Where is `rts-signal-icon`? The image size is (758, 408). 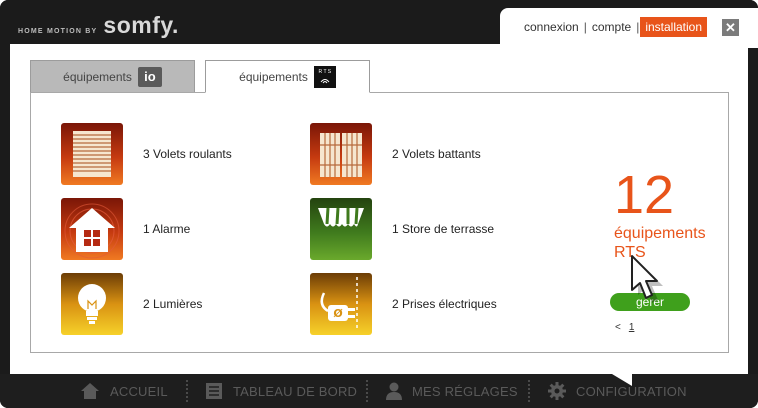
rts-signal-icon is located at coordinates (325, 80).